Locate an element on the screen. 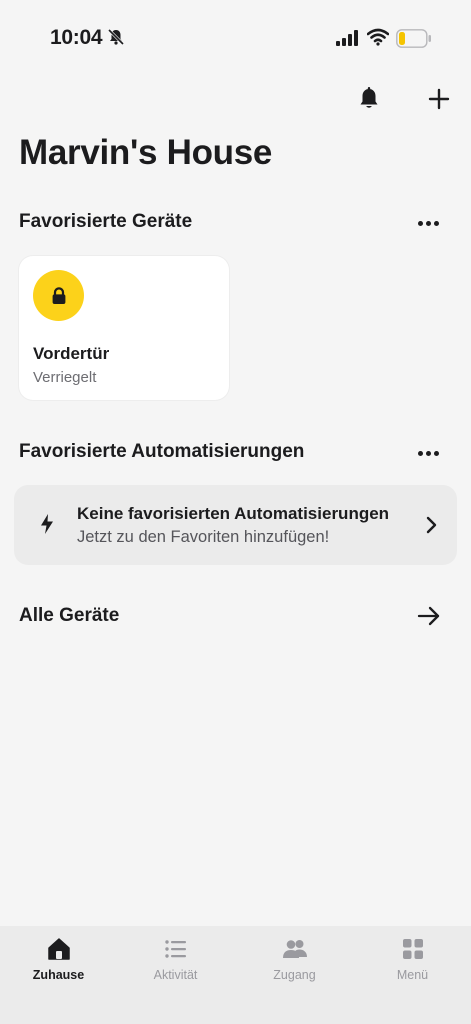 This screenshot has width=471, height=1024. all-devices-button is located at coordinates (429, 616).